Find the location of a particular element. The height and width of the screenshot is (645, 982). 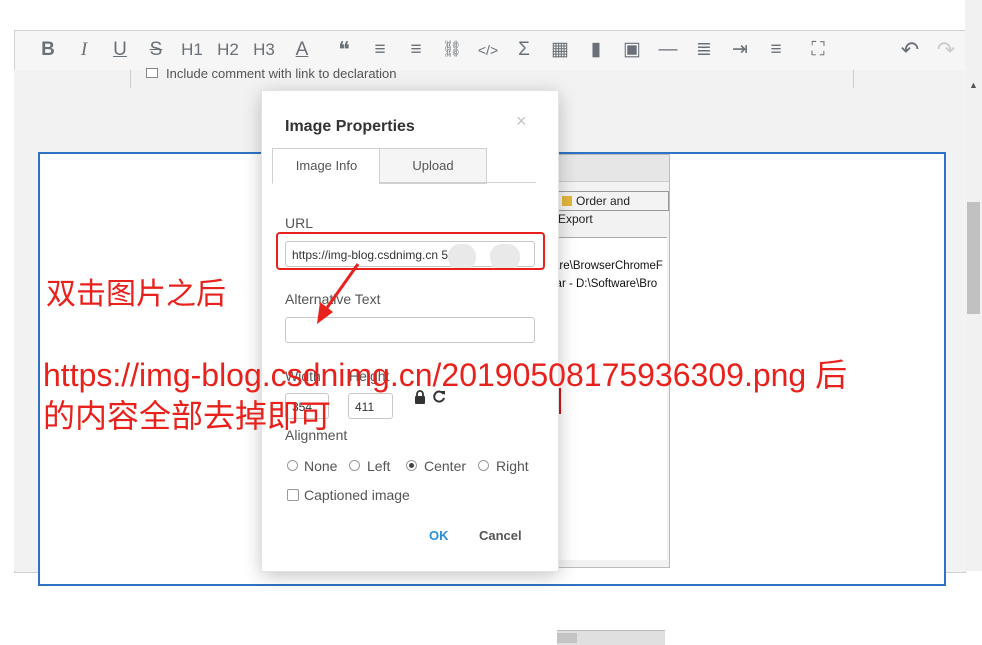

undo-button: ↶ is located at coordinates (910, 50).